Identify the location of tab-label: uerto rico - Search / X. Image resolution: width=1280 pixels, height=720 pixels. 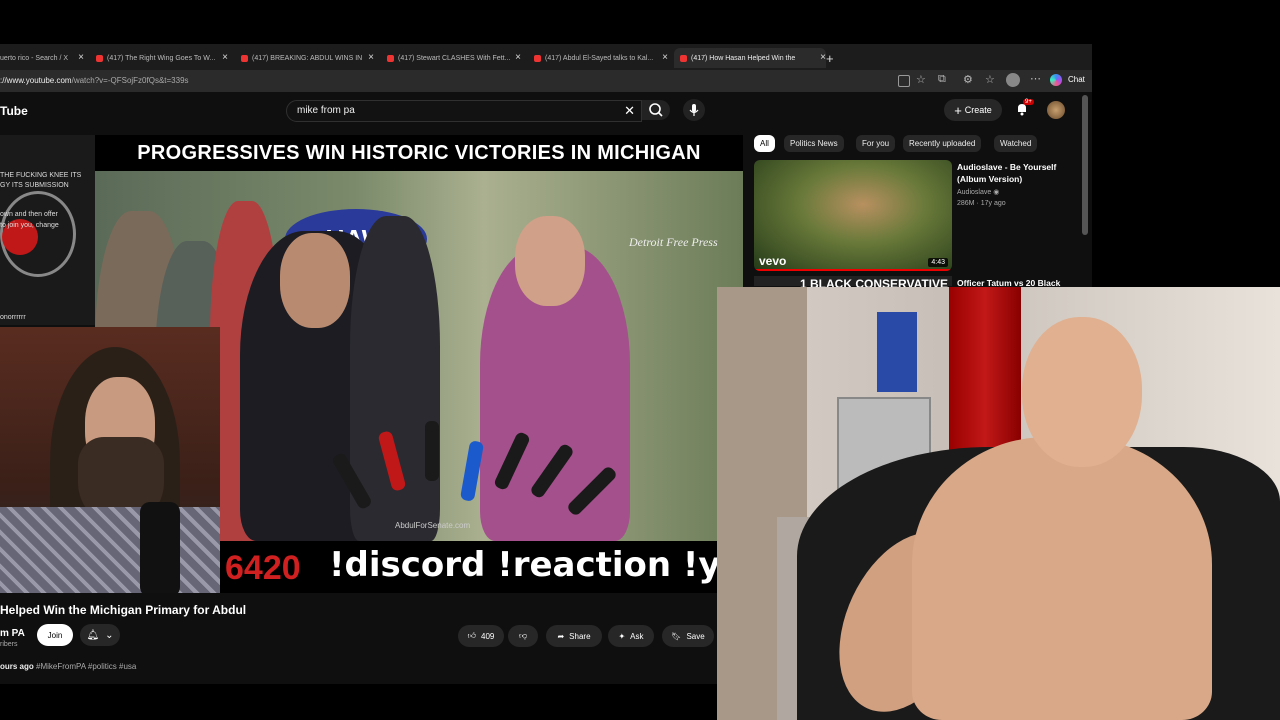
(34, 58).